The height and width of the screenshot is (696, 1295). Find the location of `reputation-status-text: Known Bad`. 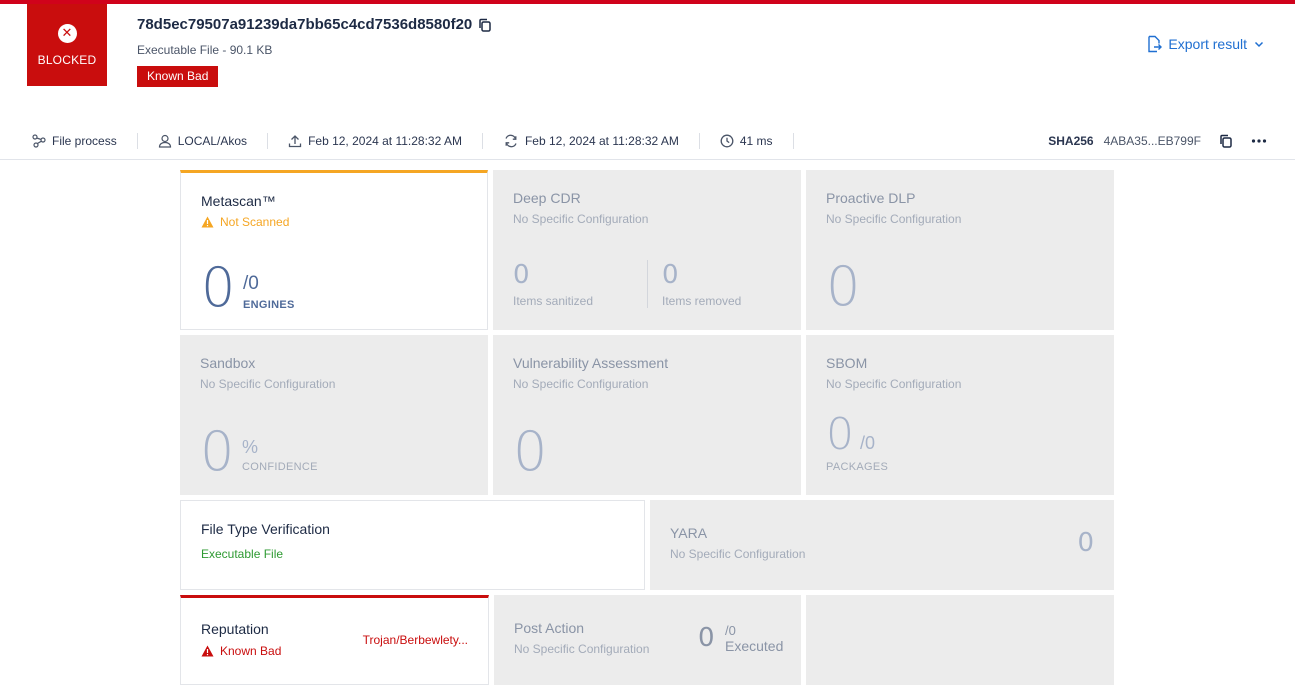

reputation-status-text: Known Bad is located at coordinates (251, 651).